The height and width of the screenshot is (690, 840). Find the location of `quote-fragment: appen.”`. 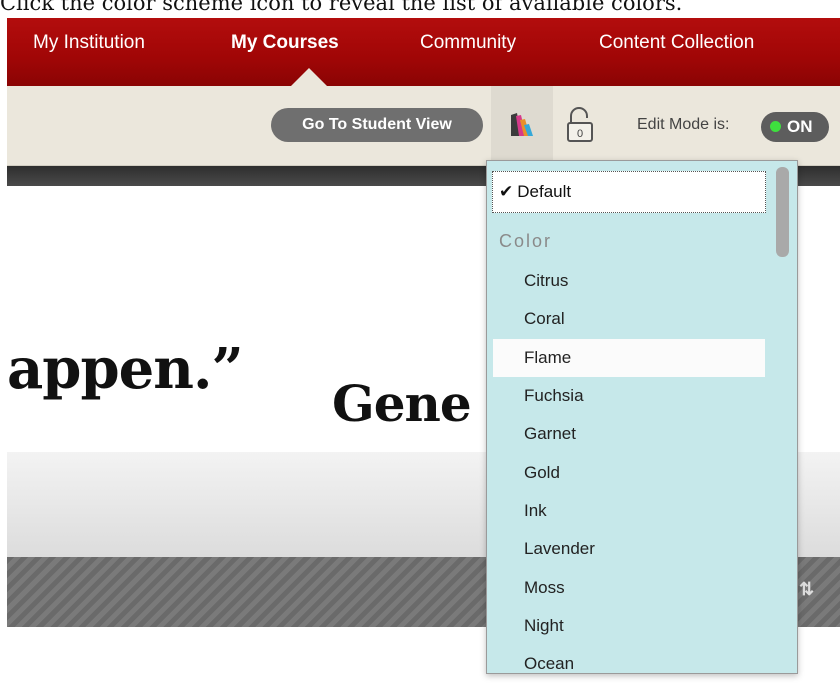

quote-fragment: appen.” is located at coordinates (125, 369).